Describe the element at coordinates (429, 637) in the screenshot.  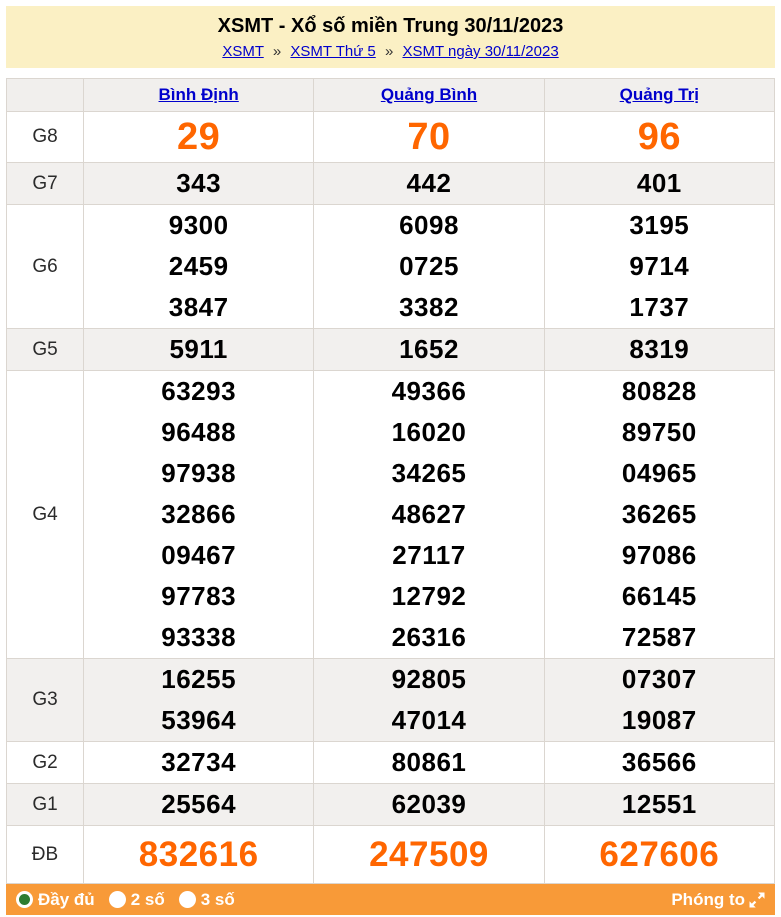
I see `prize-number: 26316` at that location.